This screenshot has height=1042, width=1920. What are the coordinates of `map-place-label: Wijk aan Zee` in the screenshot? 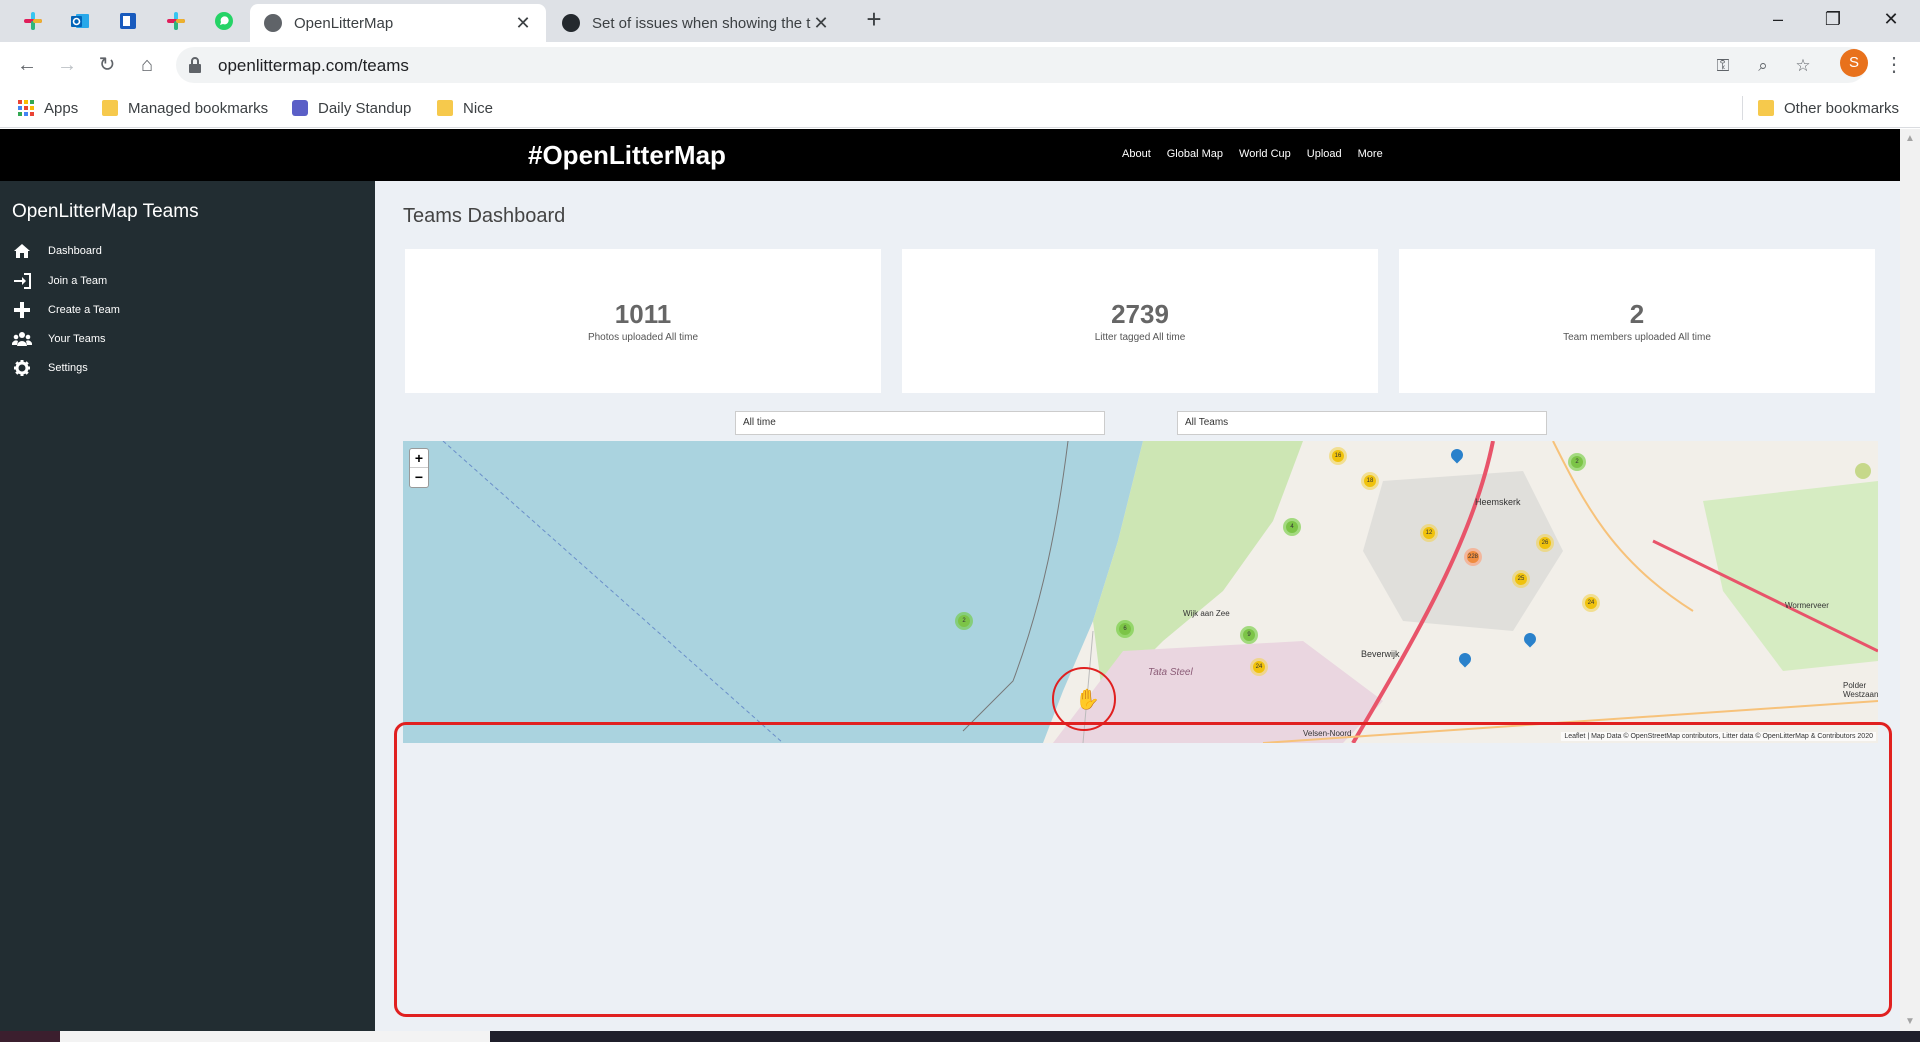 It's located at (1206, 613).